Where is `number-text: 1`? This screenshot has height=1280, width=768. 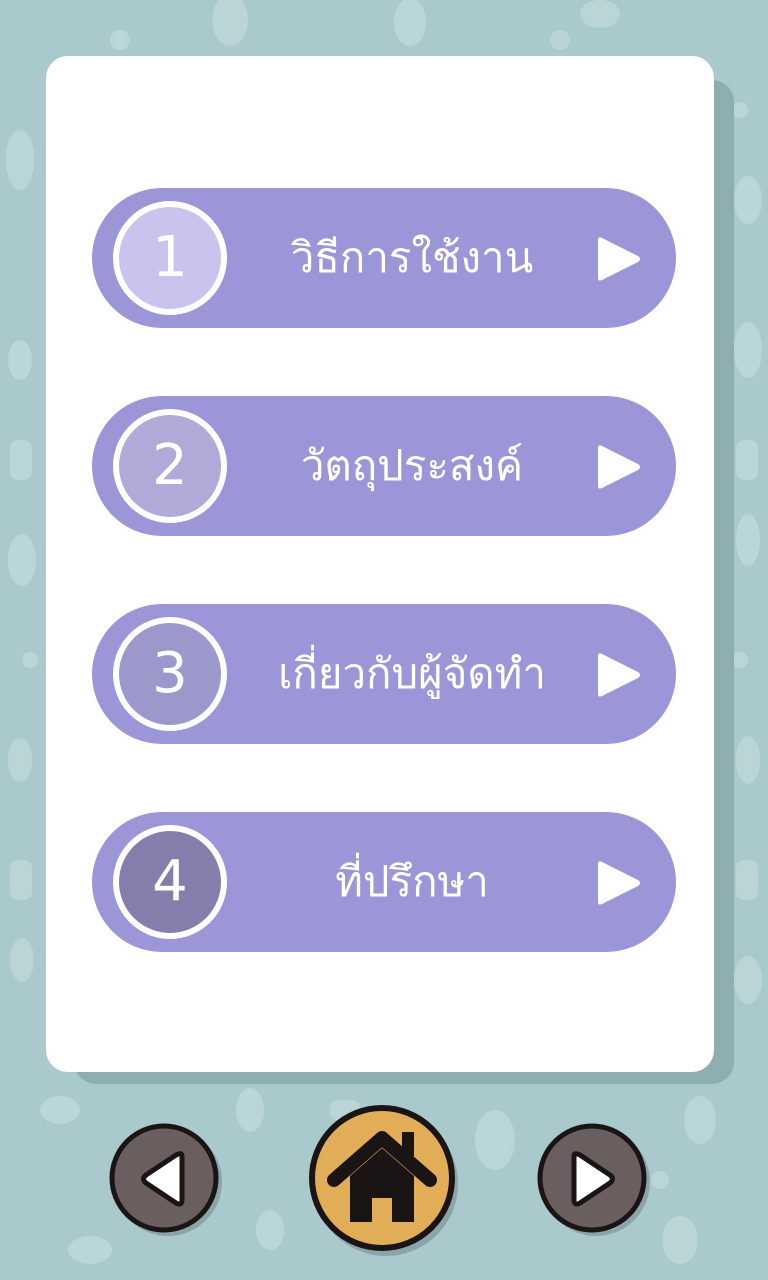
number-text: 1 is located at coordinates (170, 257).